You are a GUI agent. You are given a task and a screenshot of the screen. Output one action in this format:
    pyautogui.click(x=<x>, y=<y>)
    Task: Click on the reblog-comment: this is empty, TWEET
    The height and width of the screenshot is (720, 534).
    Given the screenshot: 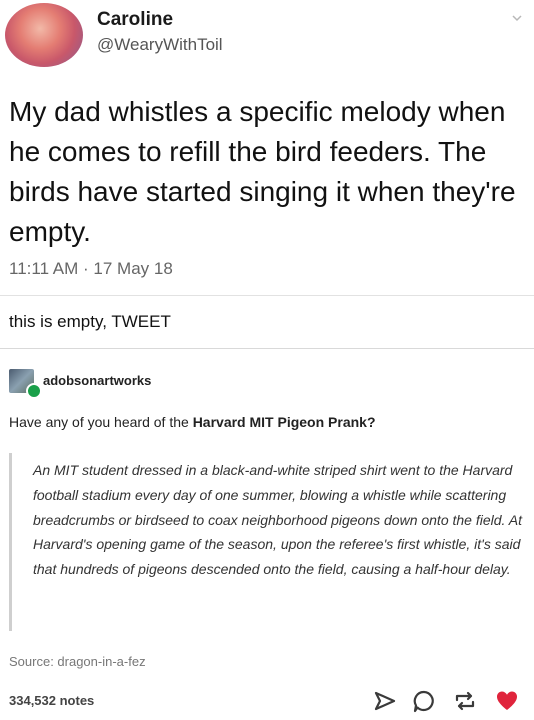 What is the action you would take?
    pyautogui.click(x=90, y=321)
    